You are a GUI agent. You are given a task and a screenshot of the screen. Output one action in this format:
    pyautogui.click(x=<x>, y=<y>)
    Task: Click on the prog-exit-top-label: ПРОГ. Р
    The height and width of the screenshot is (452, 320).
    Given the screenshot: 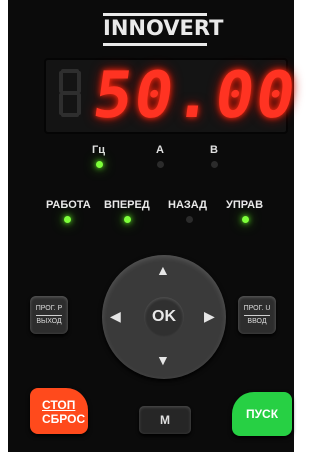 What is the action you would take?
    pyautogui.click(x=49, y=308)
    